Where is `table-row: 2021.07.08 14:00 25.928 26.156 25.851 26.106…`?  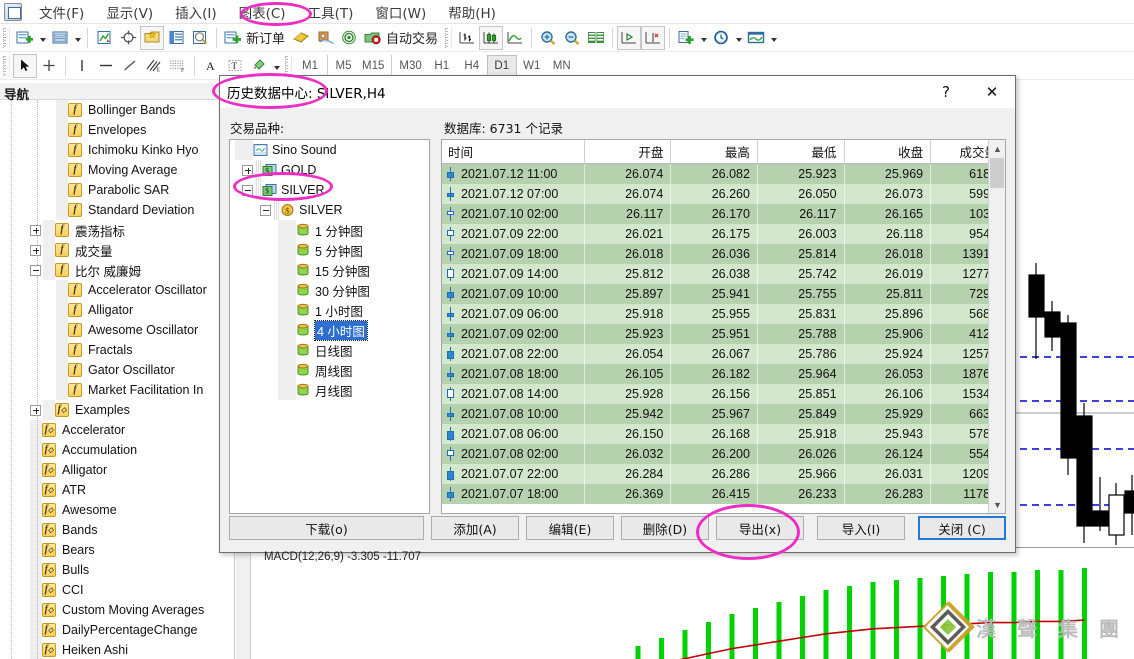
table-row: 2021.07.08 14:00 25.928 26.156 25.851 26.106… is located at coordinates (723, 394).